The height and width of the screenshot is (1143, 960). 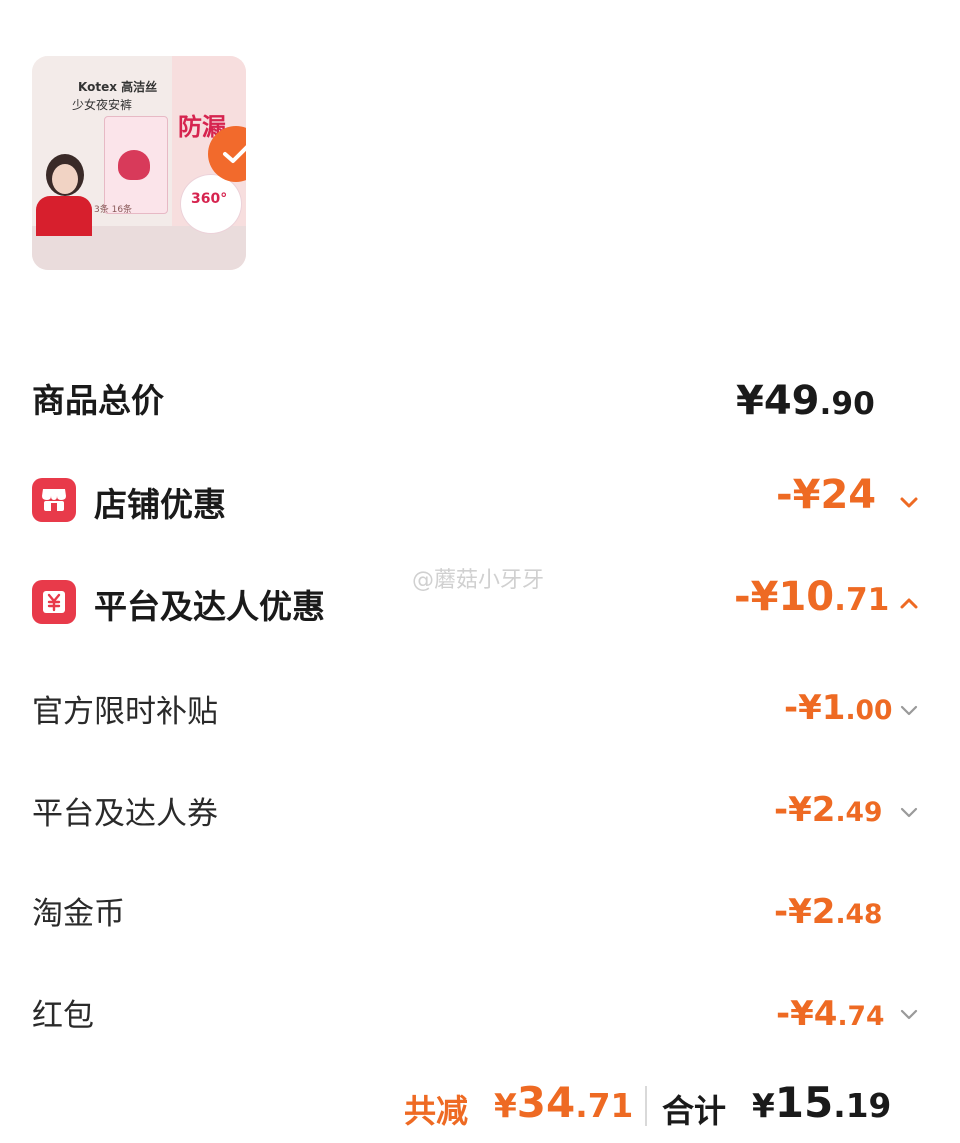 I want to click on summary-divider, so click(x=646, y=1106).